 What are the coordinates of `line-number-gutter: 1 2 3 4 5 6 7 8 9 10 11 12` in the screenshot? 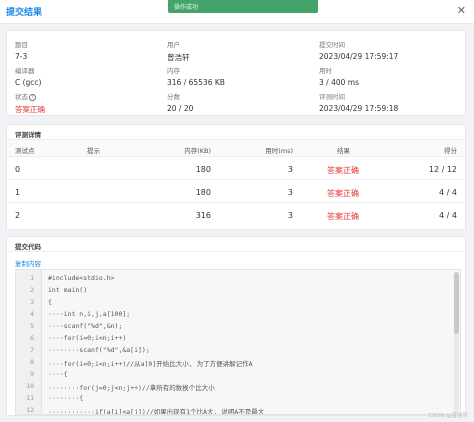 It's located at (29, 342).